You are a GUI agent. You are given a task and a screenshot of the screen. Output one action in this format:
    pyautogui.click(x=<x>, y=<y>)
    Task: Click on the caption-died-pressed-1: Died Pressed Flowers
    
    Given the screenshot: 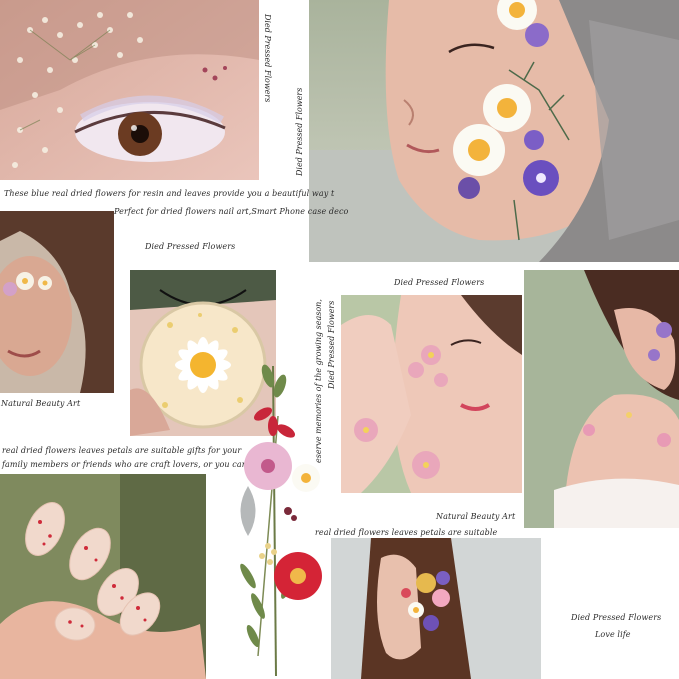 What is the action you would take?
    pyautogui.click(x=190, y=246)
    